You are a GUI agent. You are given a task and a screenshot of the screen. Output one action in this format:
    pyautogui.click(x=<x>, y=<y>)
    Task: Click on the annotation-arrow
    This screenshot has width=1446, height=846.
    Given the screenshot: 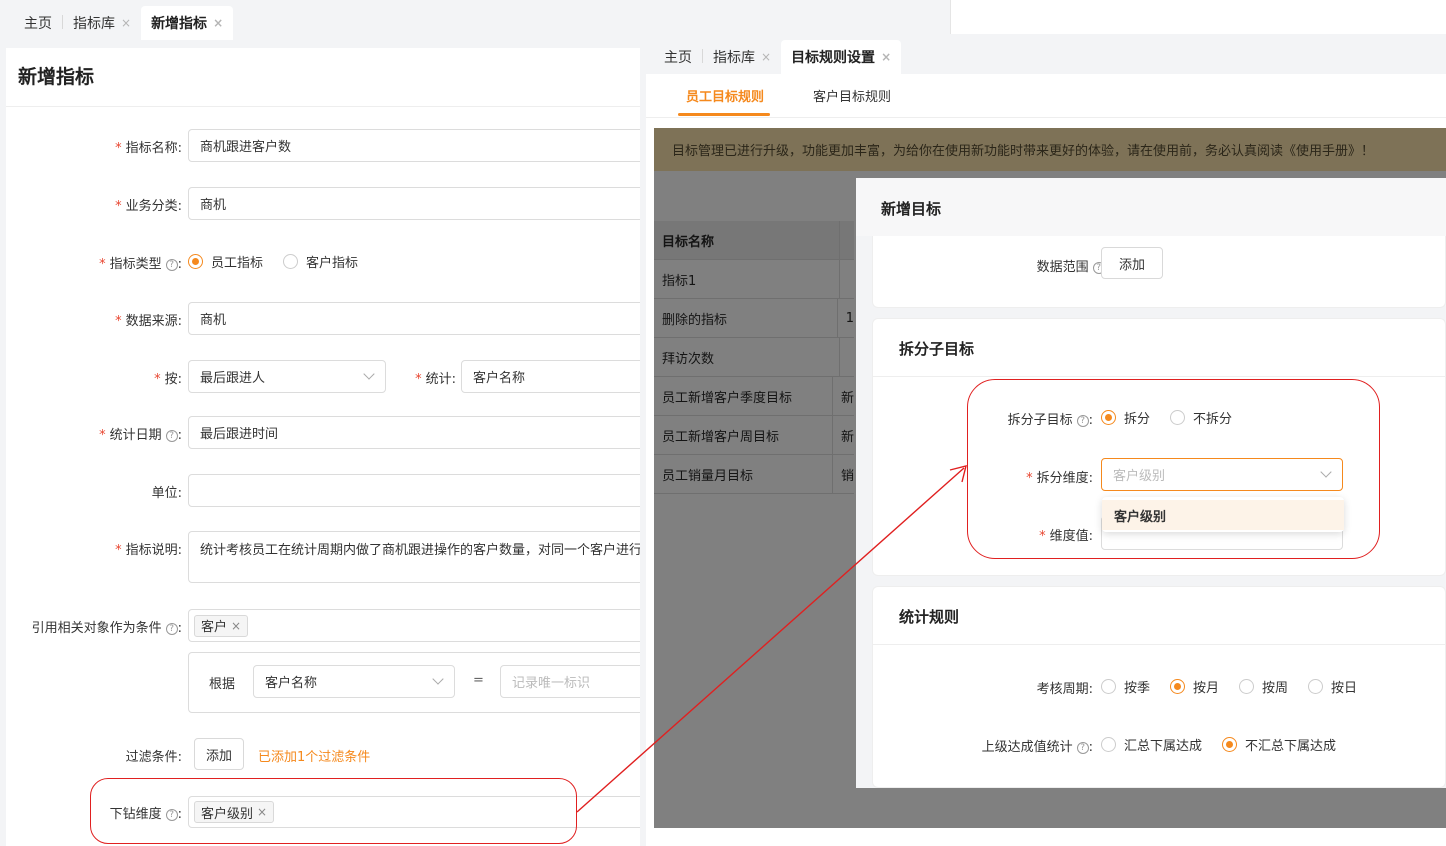 What is the action you would take?
    pyautogui.click(x=771, y=639)
    